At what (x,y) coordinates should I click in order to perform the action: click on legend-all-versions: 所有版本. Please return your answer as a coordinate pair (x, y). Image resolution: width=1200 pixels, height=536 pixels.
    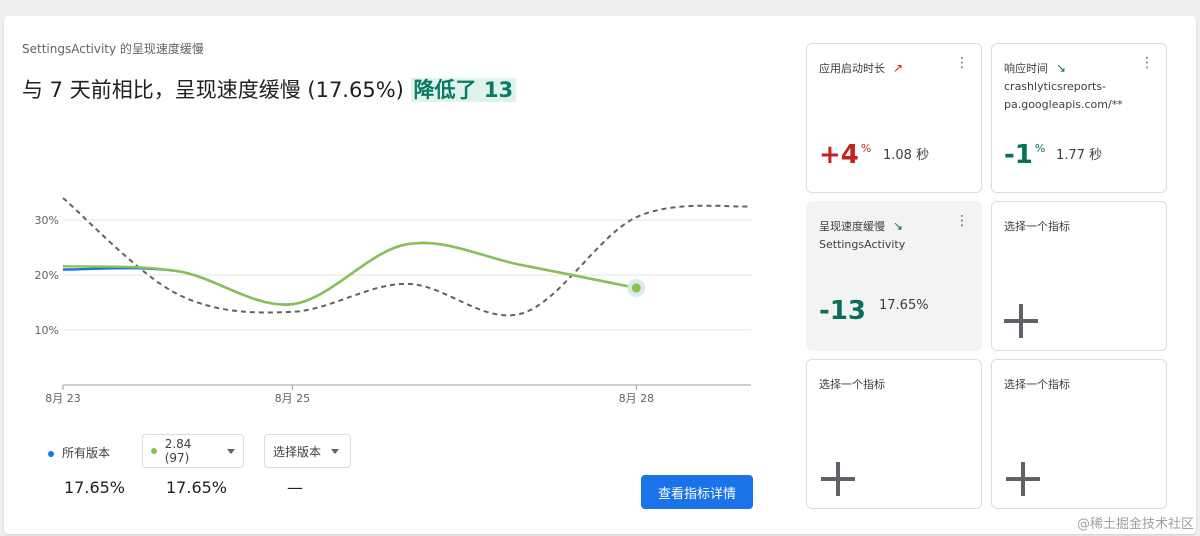
    Looking at the image, I should click on (79, 452).